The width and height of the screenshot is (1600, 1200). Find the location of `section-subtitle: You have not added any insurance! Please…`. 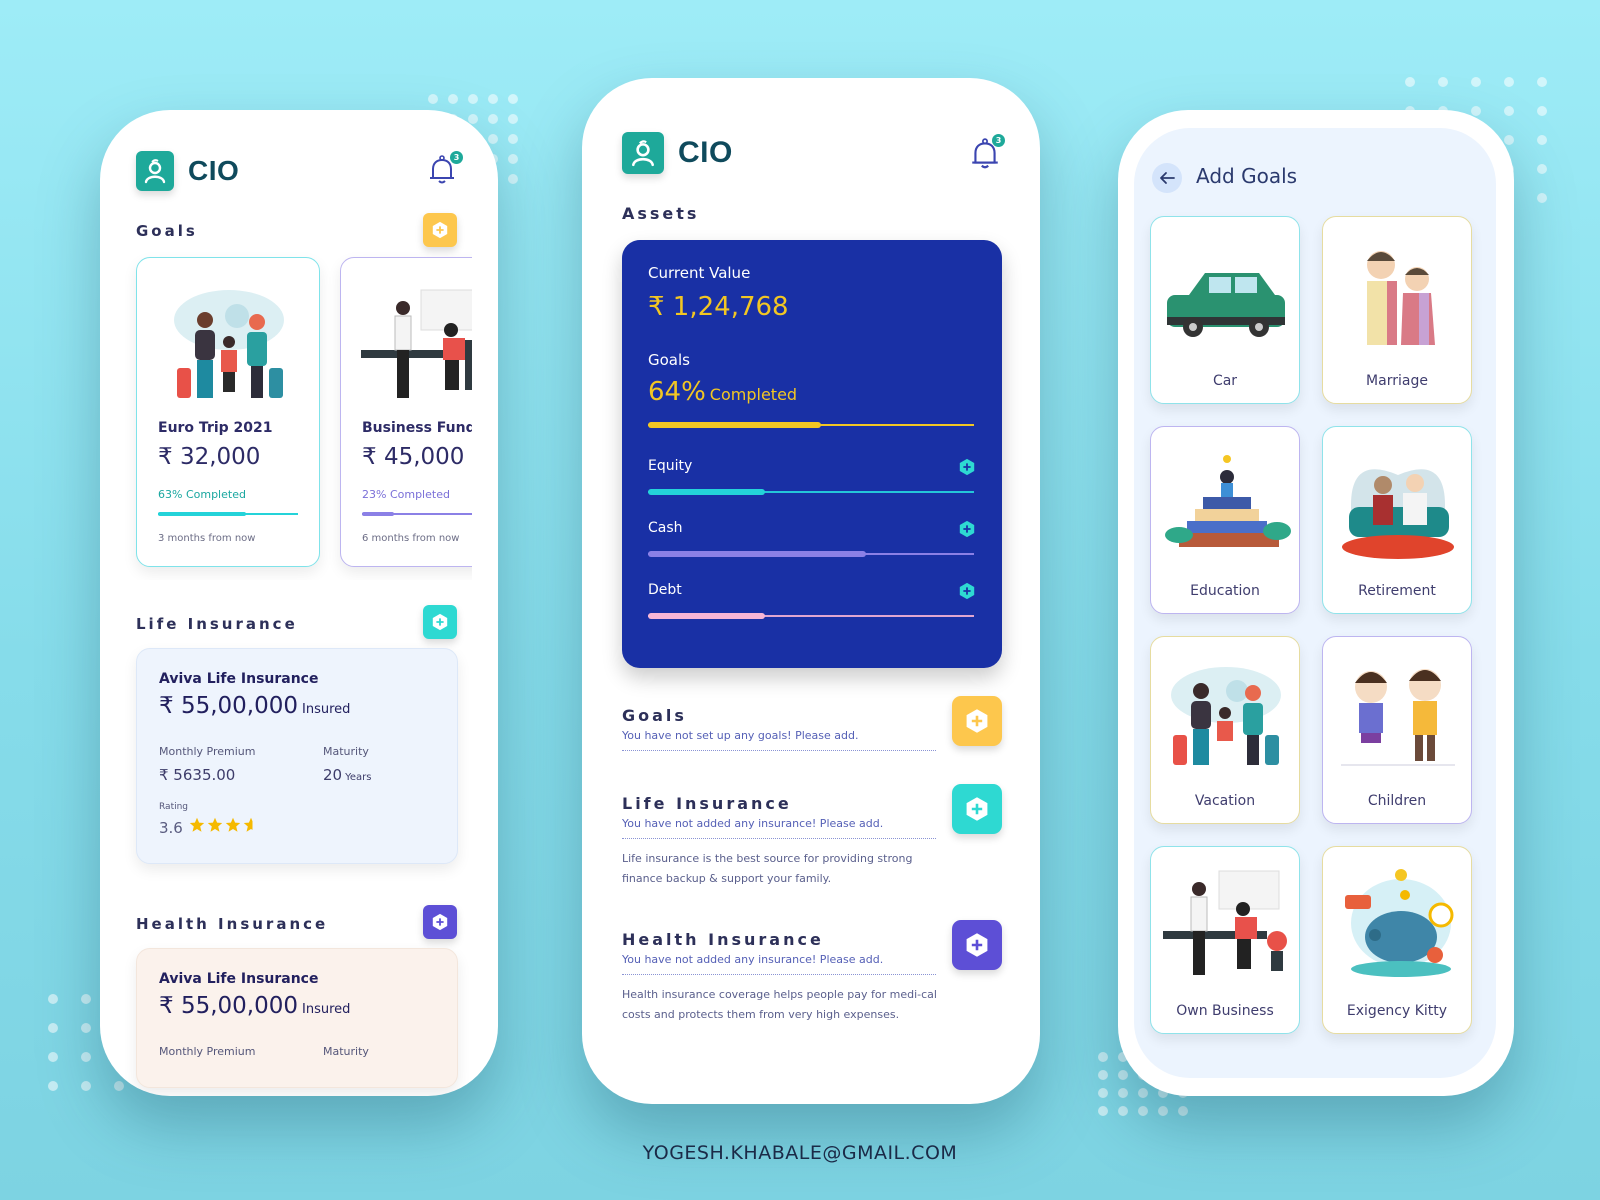

section-subtitle: You have not added any insurance! Please… is located at coordinates (753, 959).